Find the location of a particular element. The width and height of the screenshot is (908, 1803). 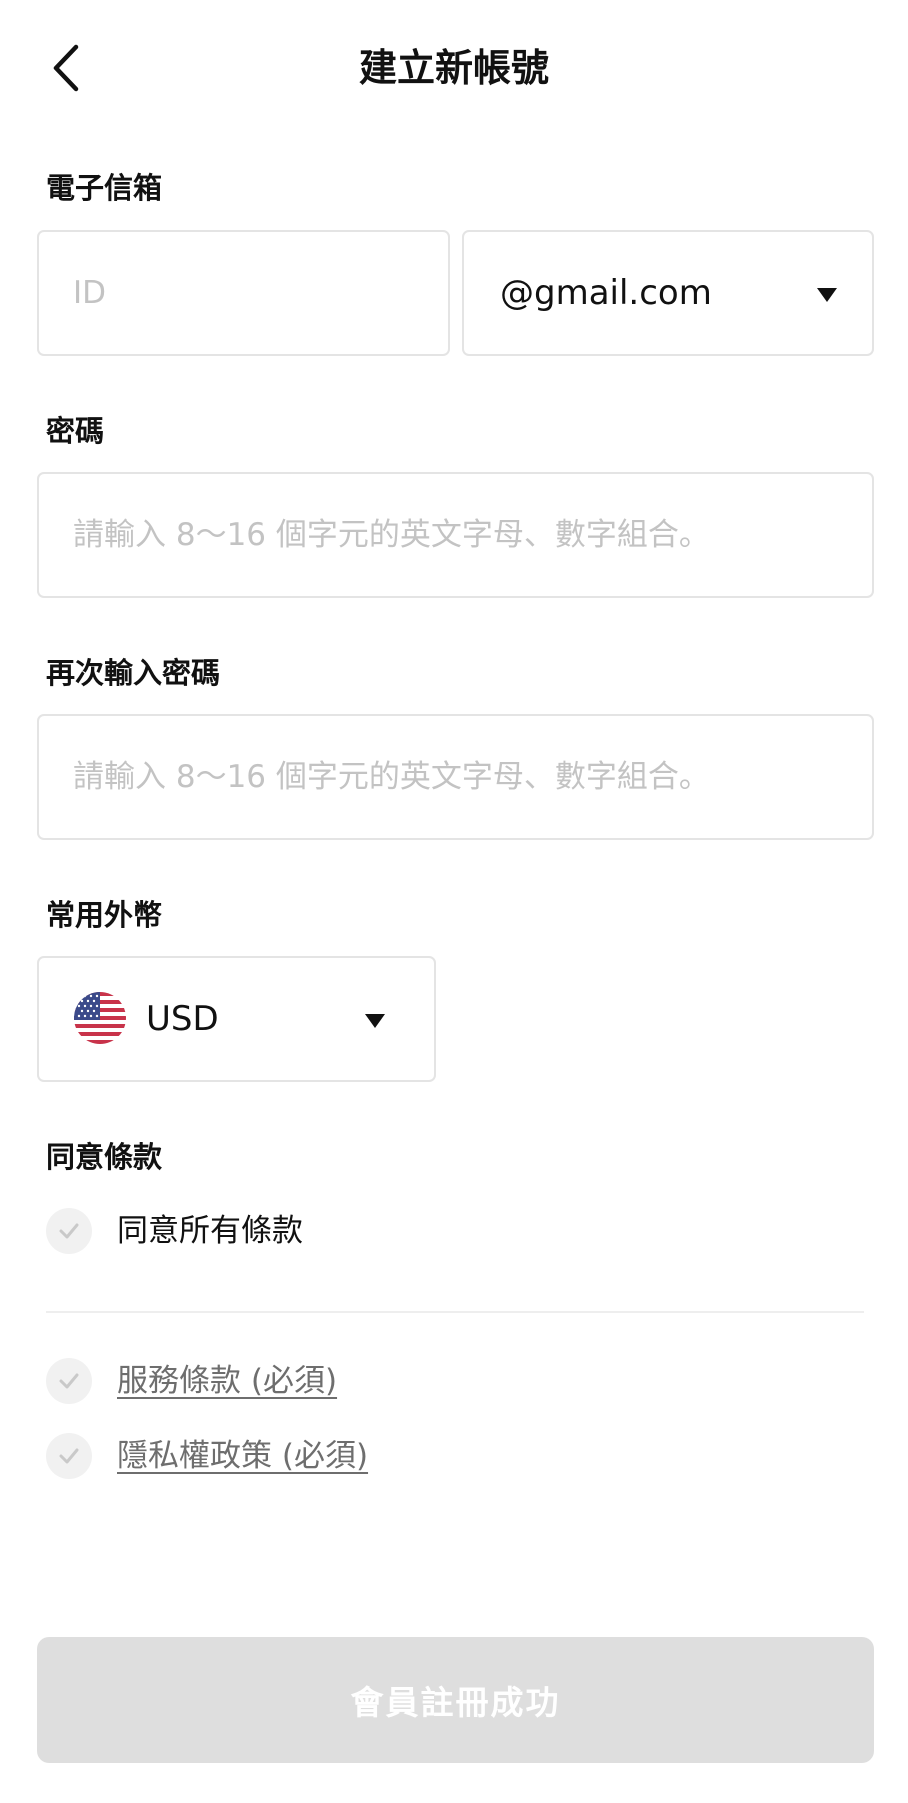

password-input is located at coordinates (455, 535).